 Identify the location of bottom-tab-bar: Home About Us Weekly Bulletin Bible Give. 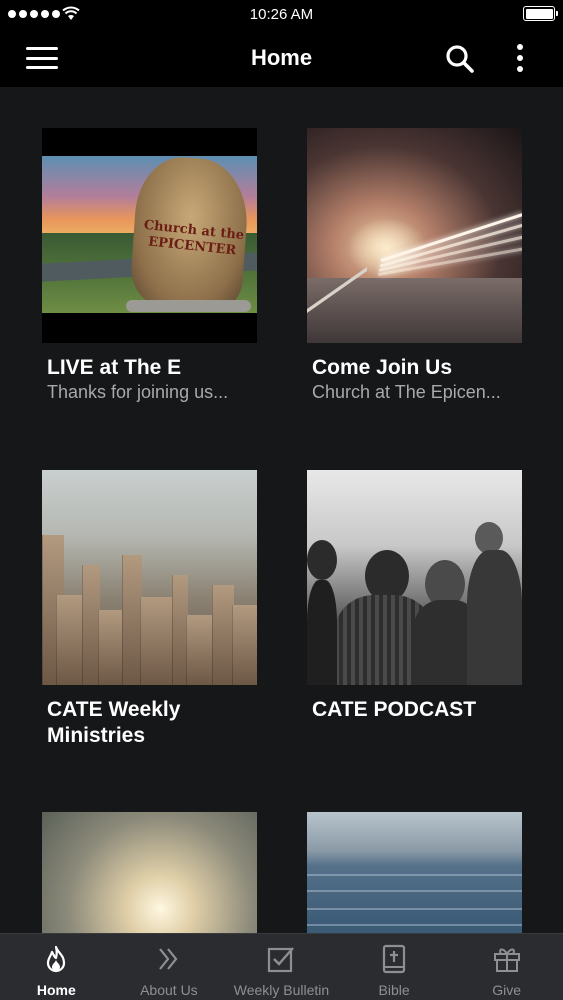
(281, 966).